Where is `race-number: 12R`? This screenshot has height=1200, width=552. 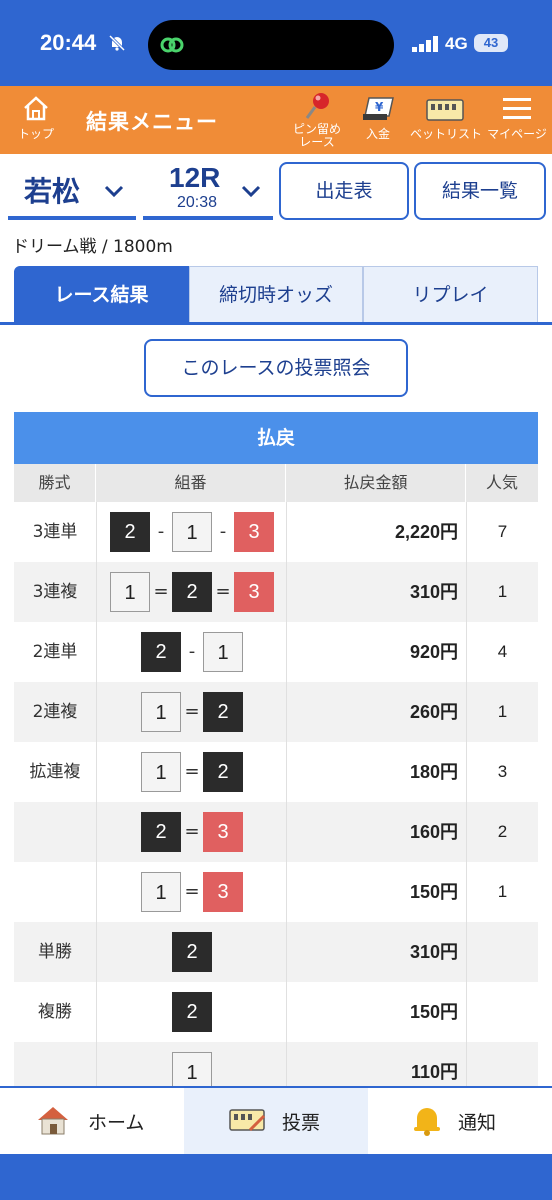
race-number: 12R is located at coordinates (195, 177).